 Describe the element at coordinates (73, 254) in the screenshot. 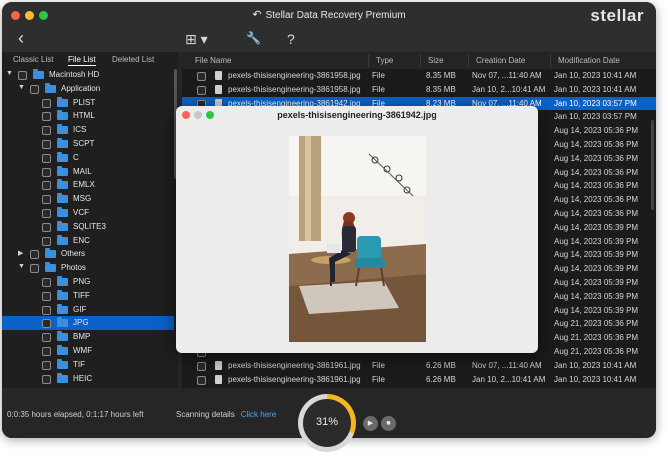

I see `tree-item-label: Others` at that location.